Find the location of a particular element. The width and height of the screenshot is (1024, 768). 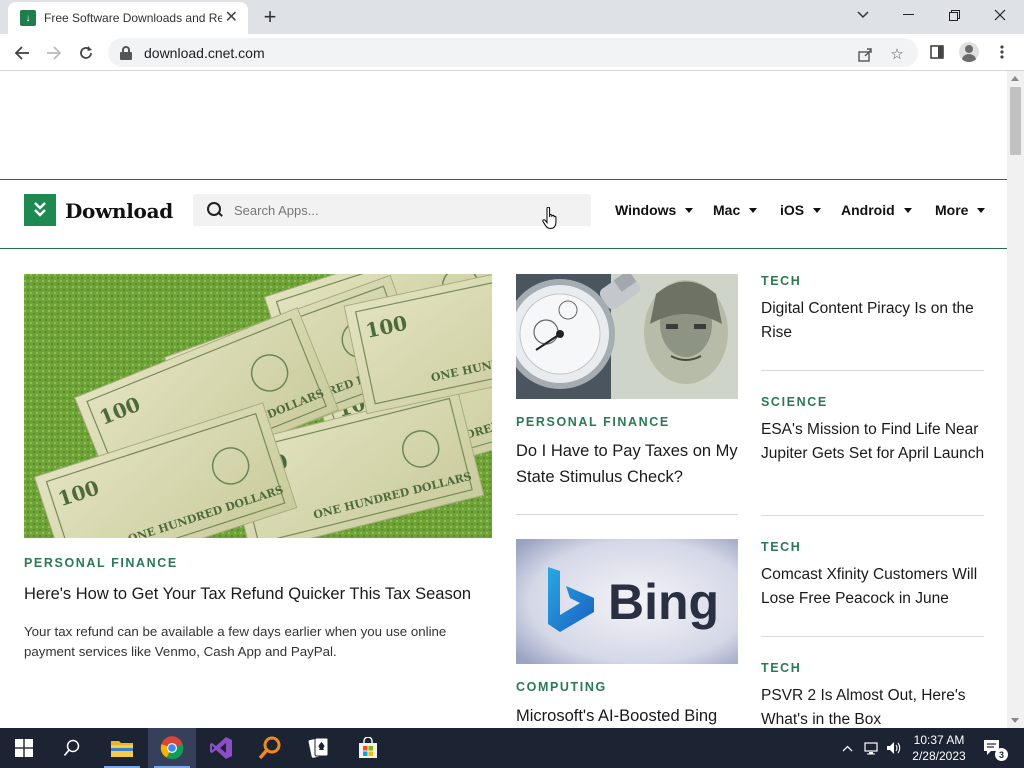

magnifier-icon is located at coordinates (269, 748).